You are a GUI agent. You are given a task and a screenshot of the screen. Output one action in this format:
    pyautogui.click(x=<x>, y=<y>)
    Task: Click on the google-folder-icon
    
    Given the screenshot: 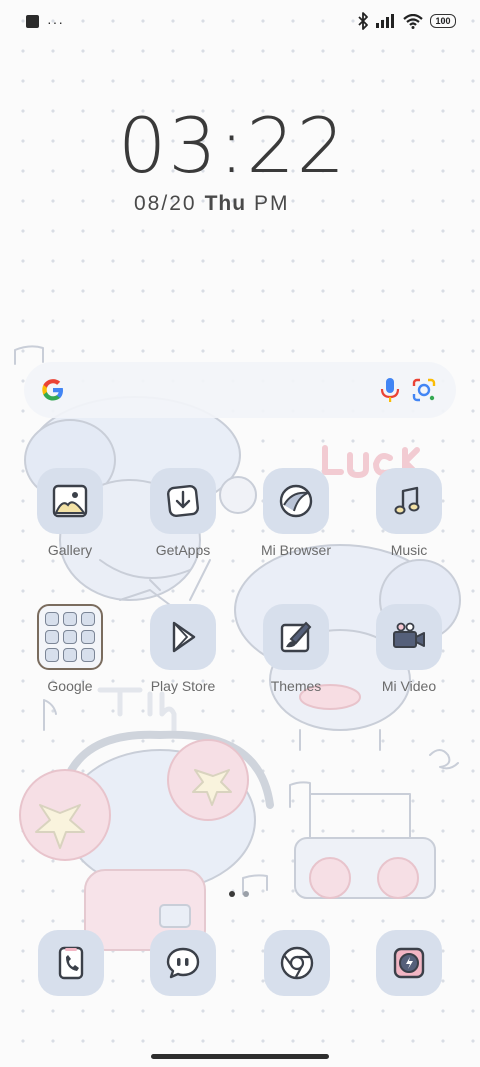 What is the action you would take?
    pyautogui.click(x=70, y=637)
    